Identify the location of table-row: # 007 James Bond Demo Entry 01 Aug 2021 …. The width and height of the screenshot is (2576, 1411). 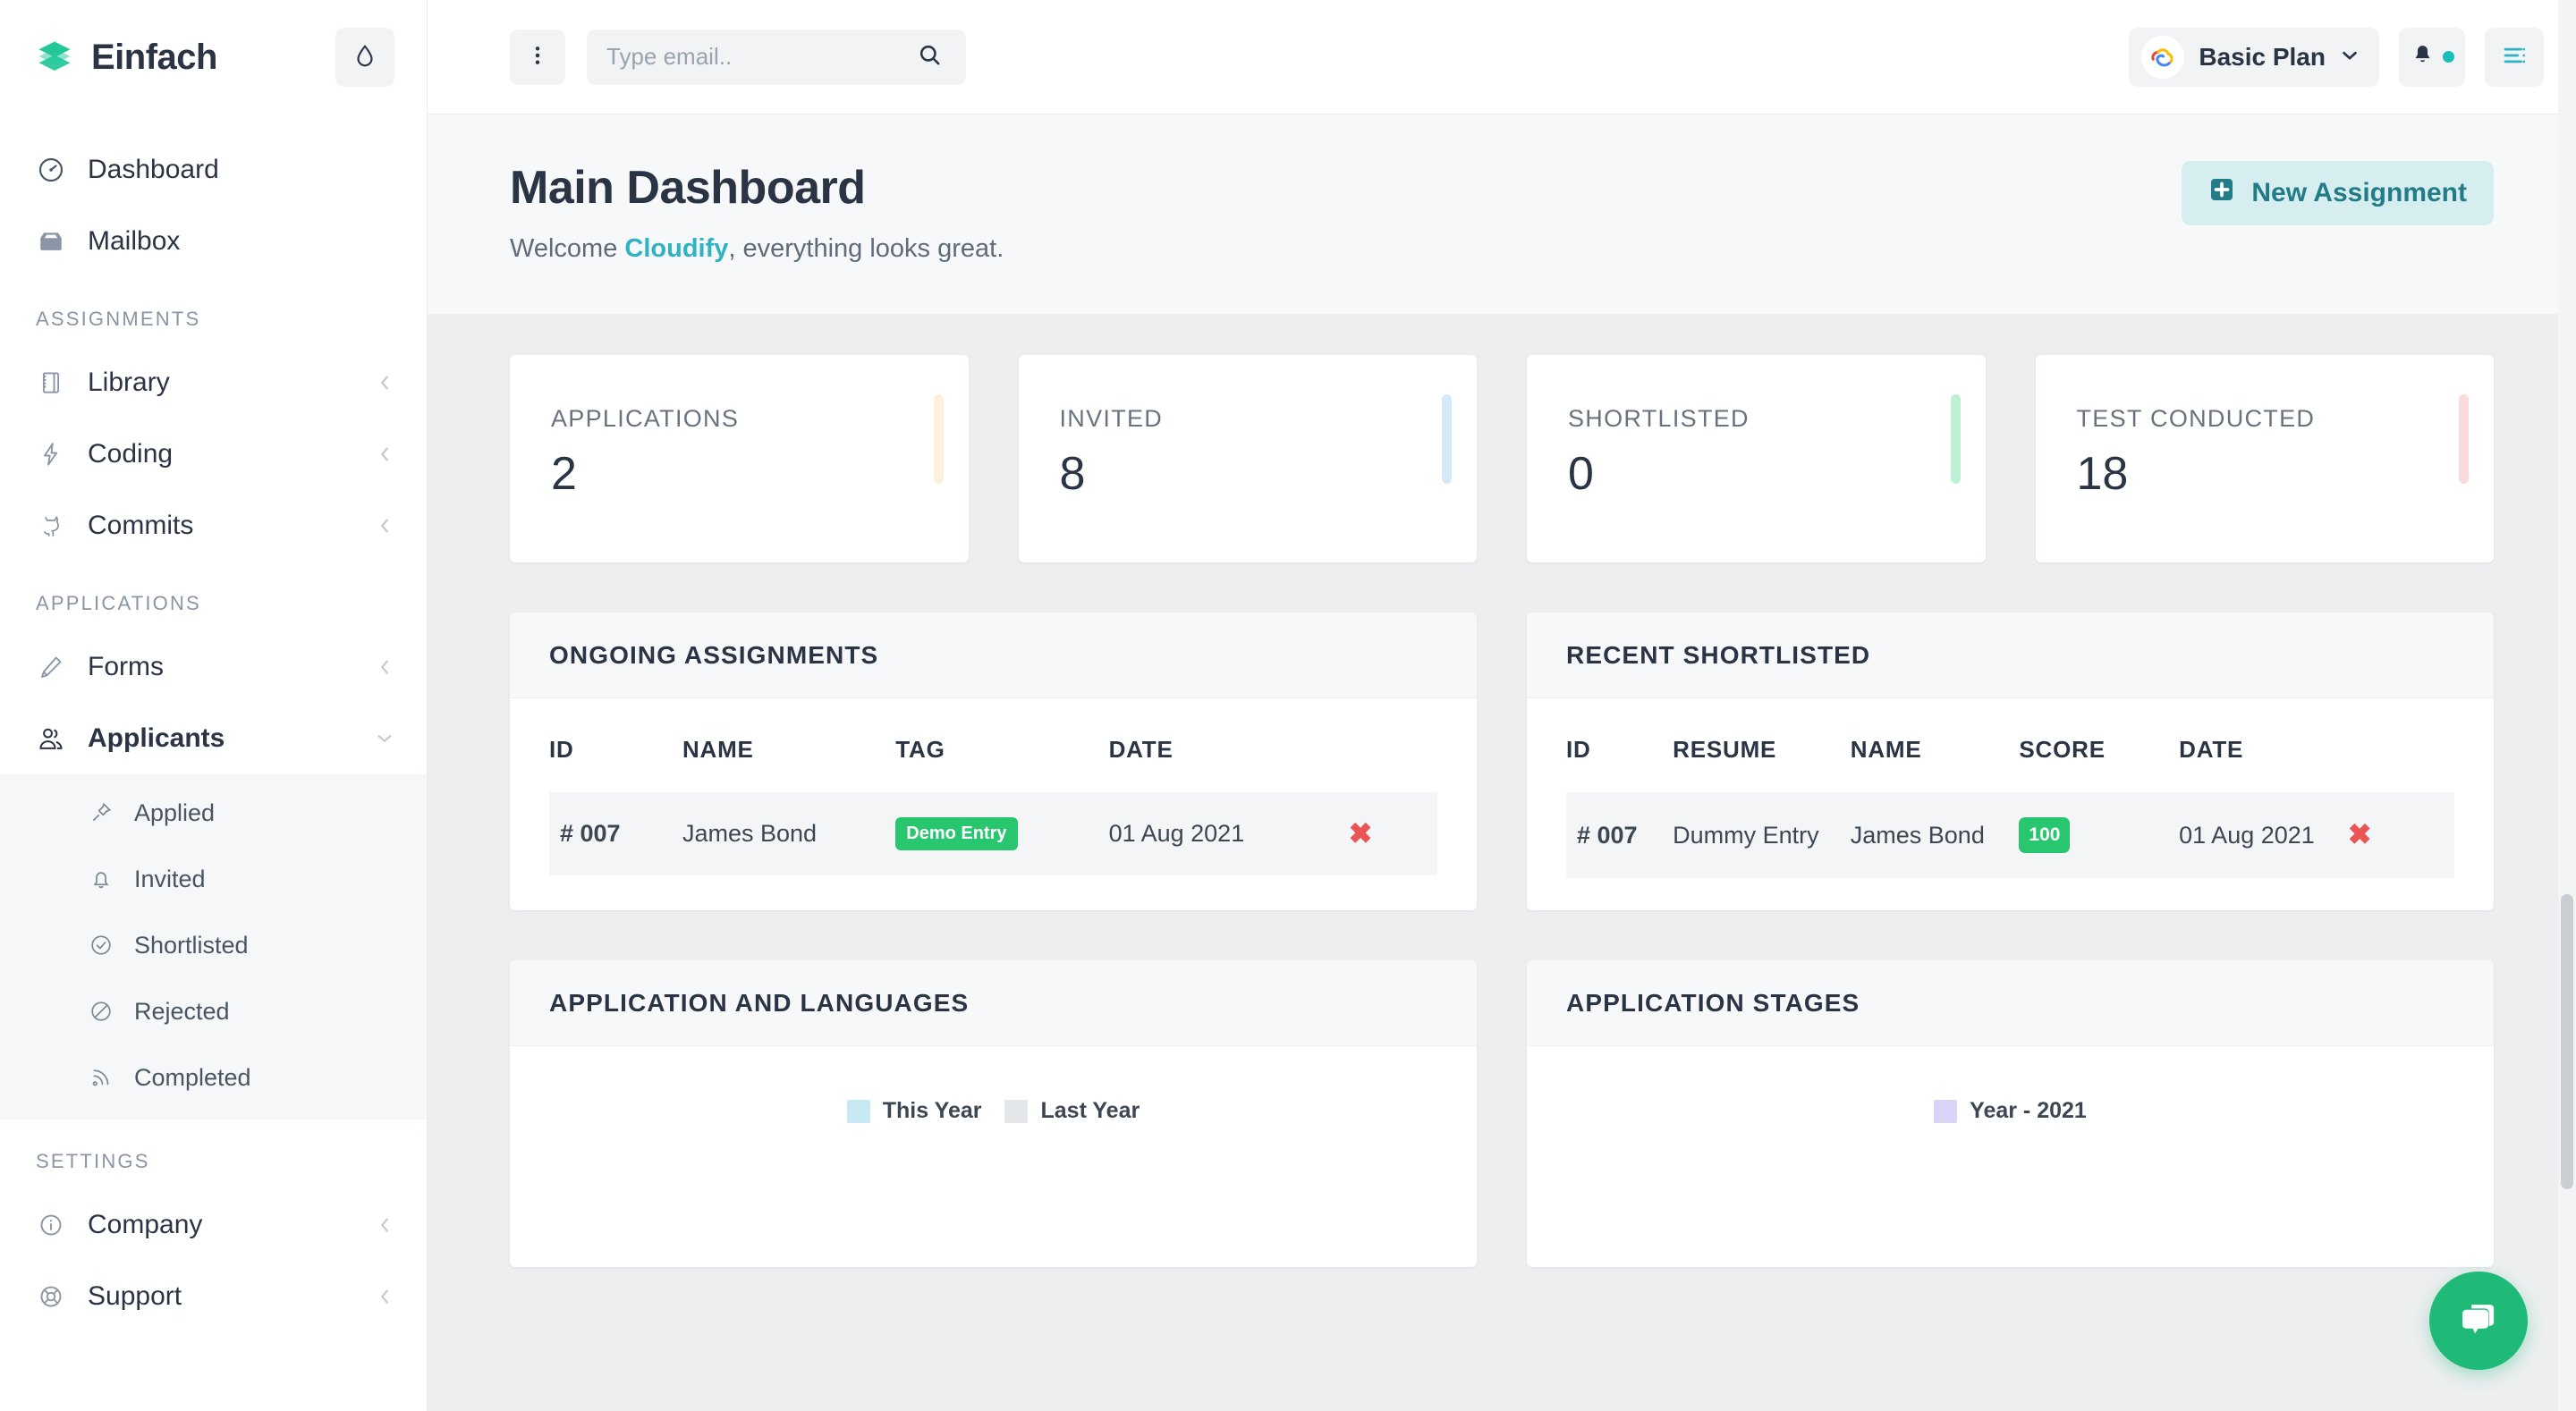
(993, 833).